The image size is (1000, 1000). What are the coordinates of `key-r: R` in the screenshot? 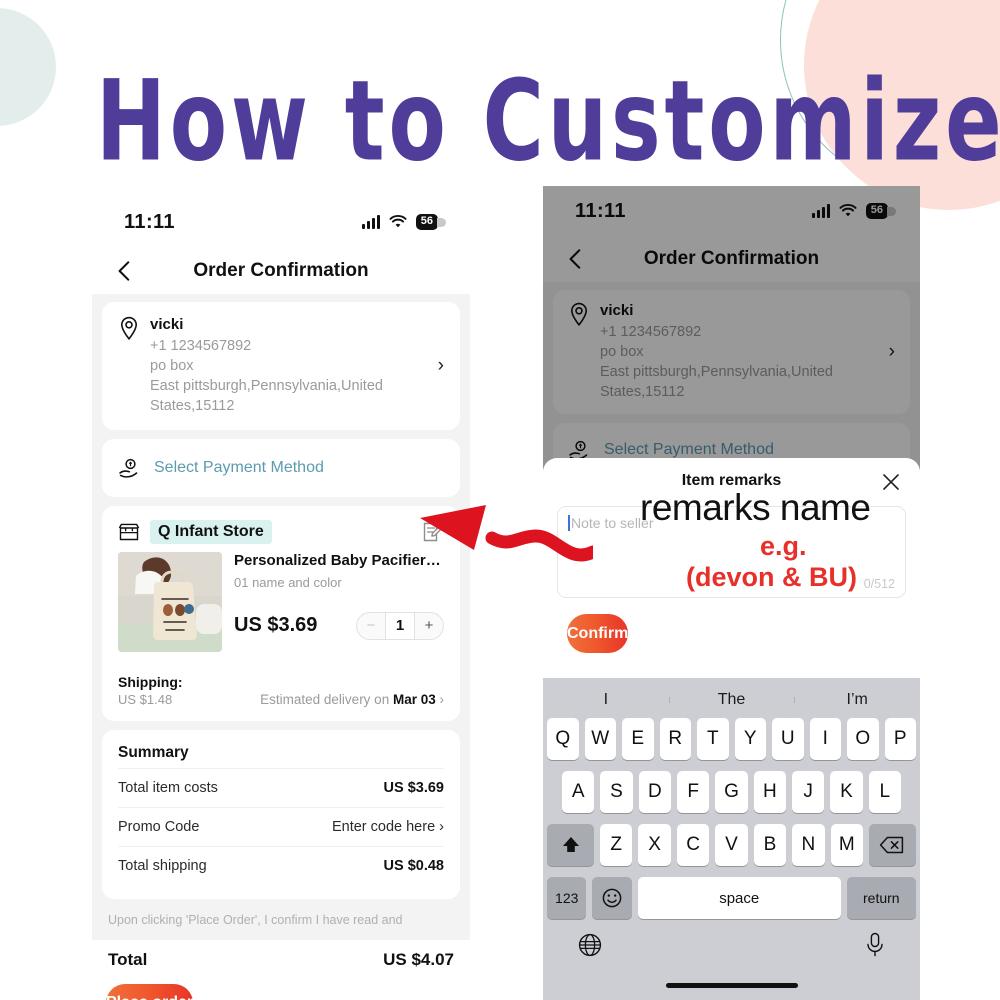 It's located at (675, 739).